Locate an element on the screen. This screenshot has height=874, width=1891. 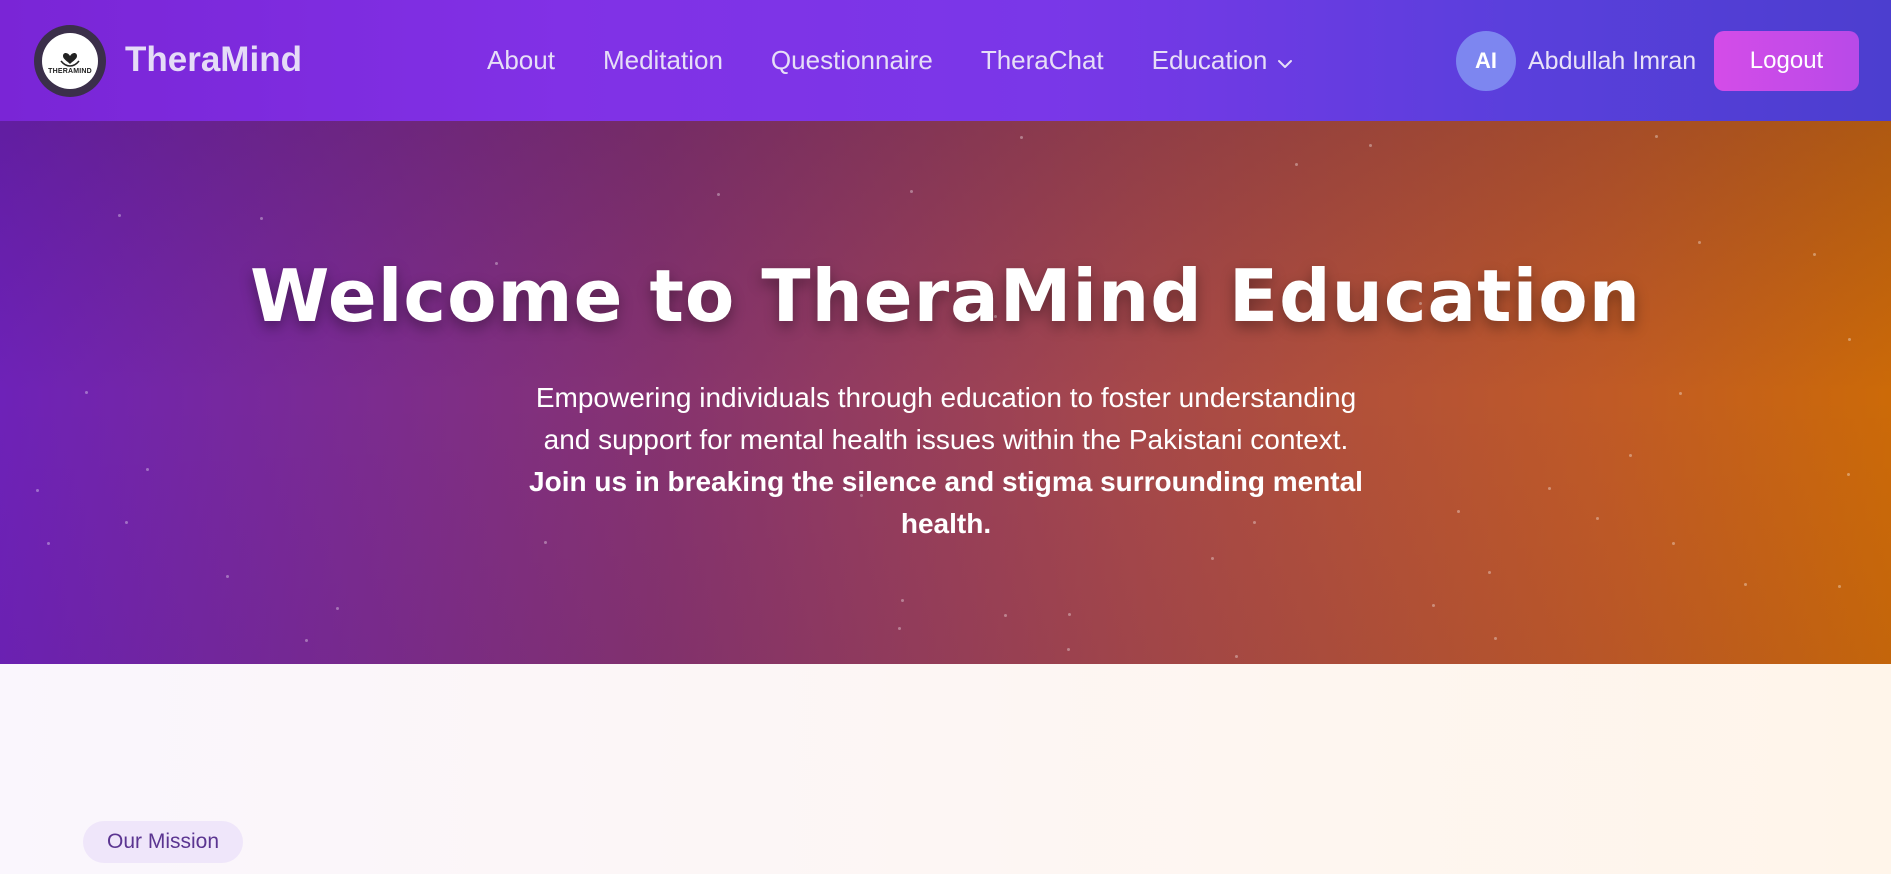
nav-link-label: Questionnaire is located at coordinates (851, 60).